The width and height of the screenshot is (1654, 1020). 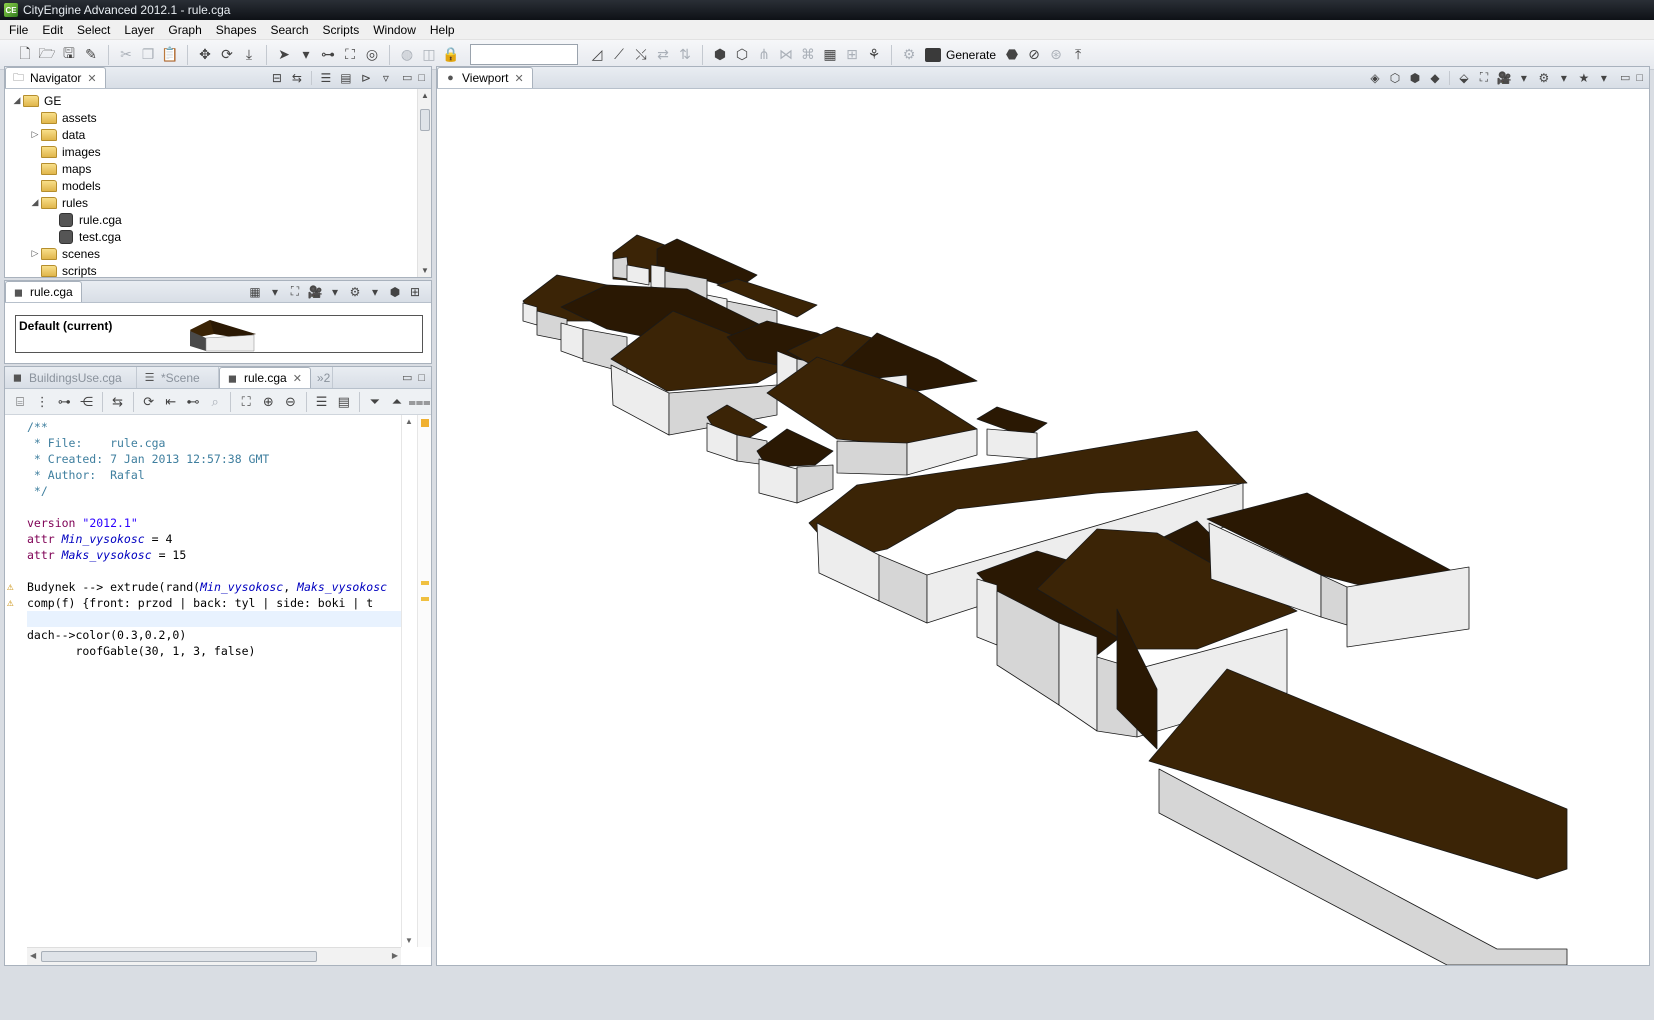 What do you see at coordinates (425, 95) in the screenshot?
I see `scroll-up-icon: ▲` at bounding box center [425, 95].